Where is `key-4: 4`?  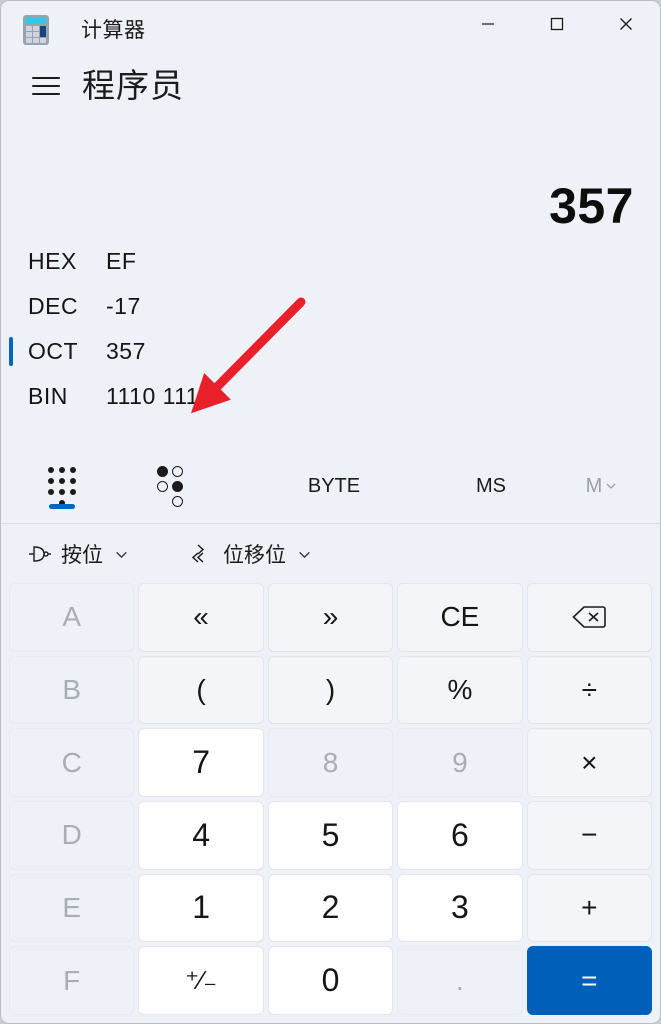
key-4: 4 is located at coordinates (201, 835).